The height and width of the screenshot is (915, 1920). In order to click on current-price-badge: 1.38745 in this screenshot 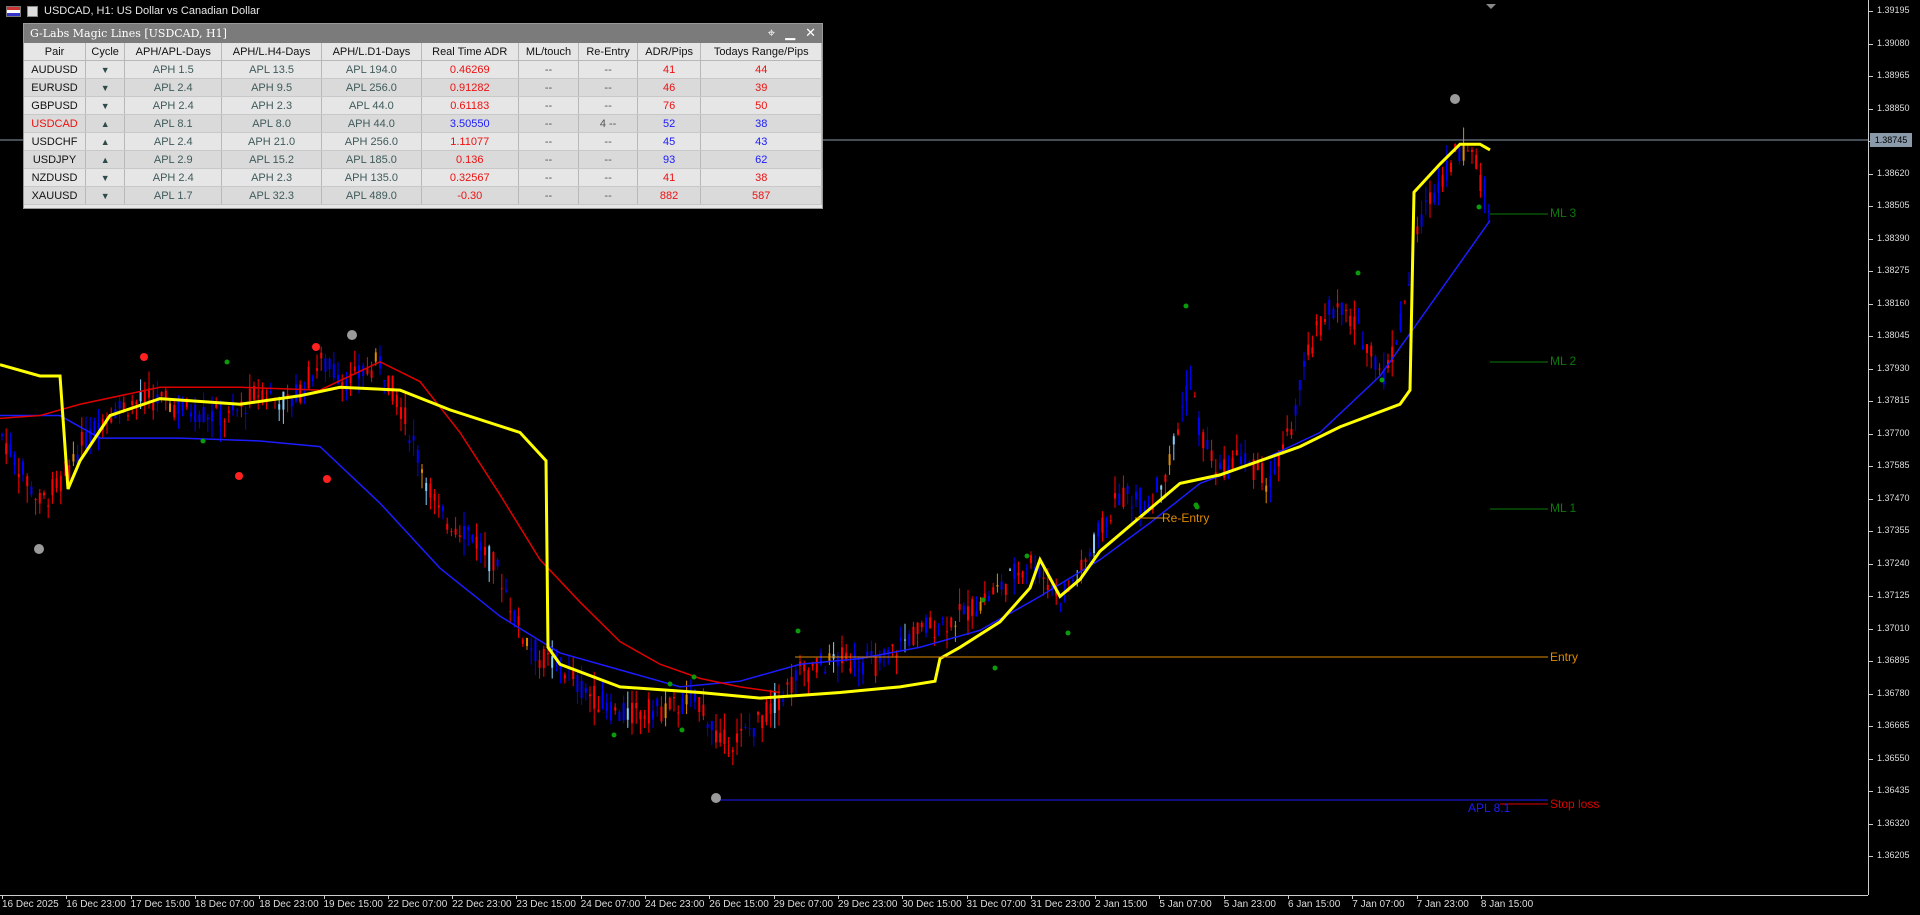, I will do `click(1891, 140)`.